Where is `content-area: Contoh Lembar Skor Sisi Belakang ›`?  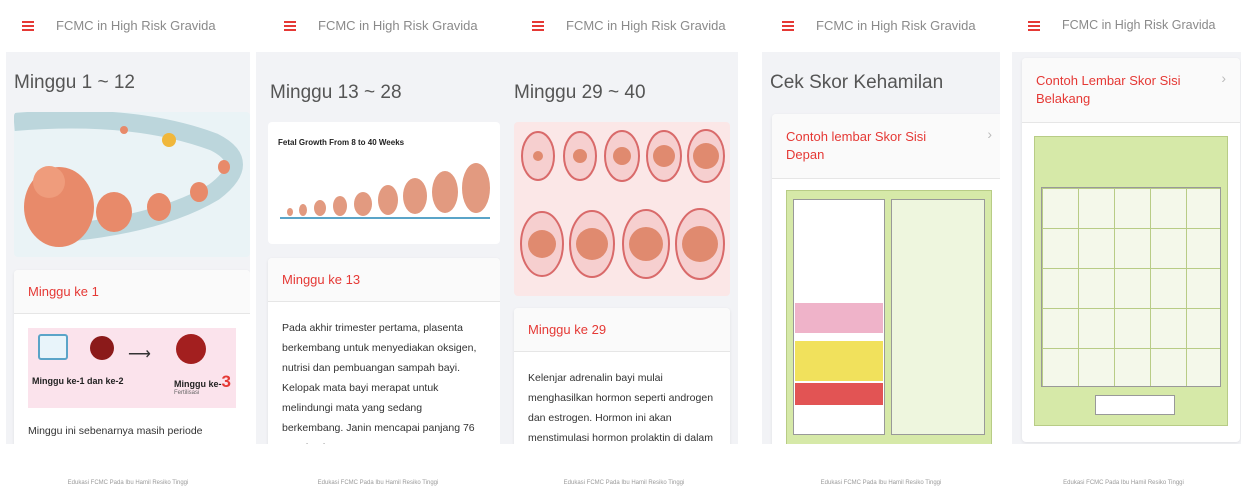 content-area: Contoh Lembar Skor Sisi Belakang › is located at coordinates (1126, 248).